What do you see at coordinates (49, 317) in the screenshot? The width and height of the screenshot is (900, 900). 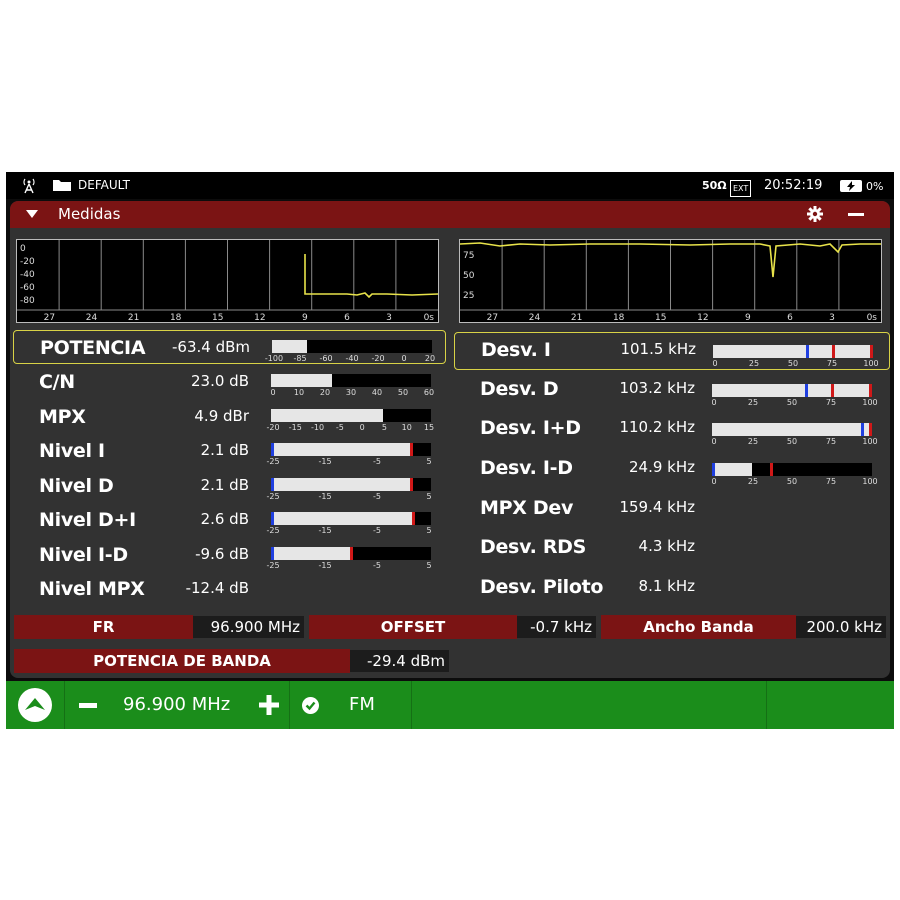 I see `graph-x-label: 27` at bounding box center [49, 317].